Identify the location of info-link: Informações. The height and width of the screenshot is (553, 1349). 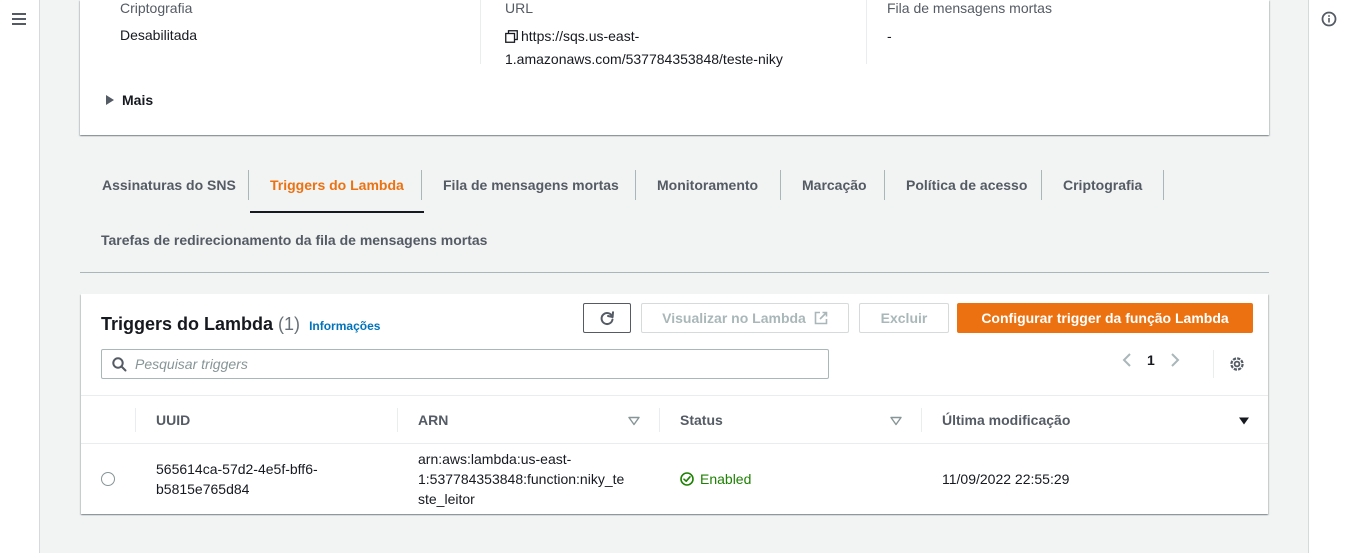
(344, 326).